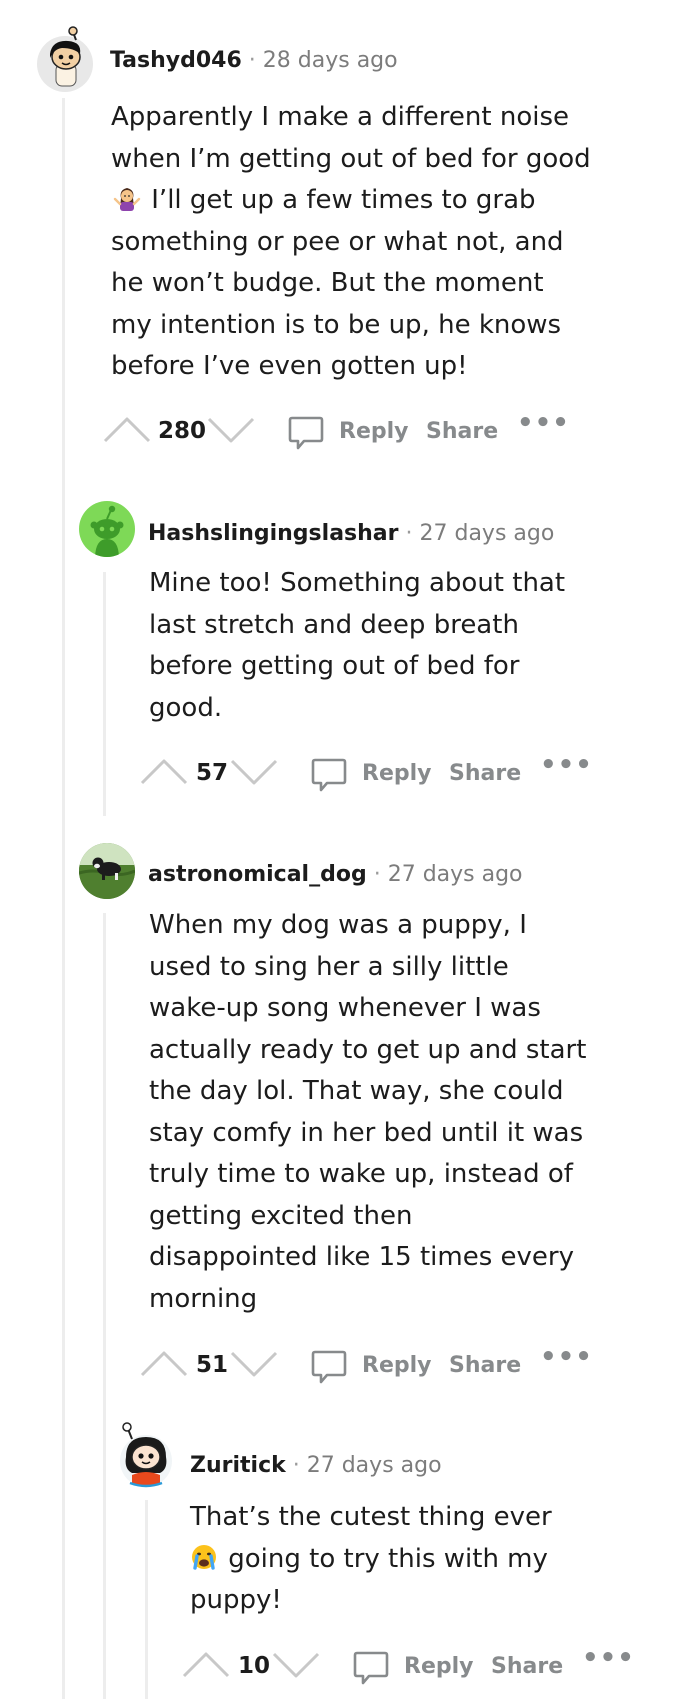  What do you see at coordinates (257, 874) in the screenshot?
I see `author-name: astronomical_dog` at bounding box center [257, 874].